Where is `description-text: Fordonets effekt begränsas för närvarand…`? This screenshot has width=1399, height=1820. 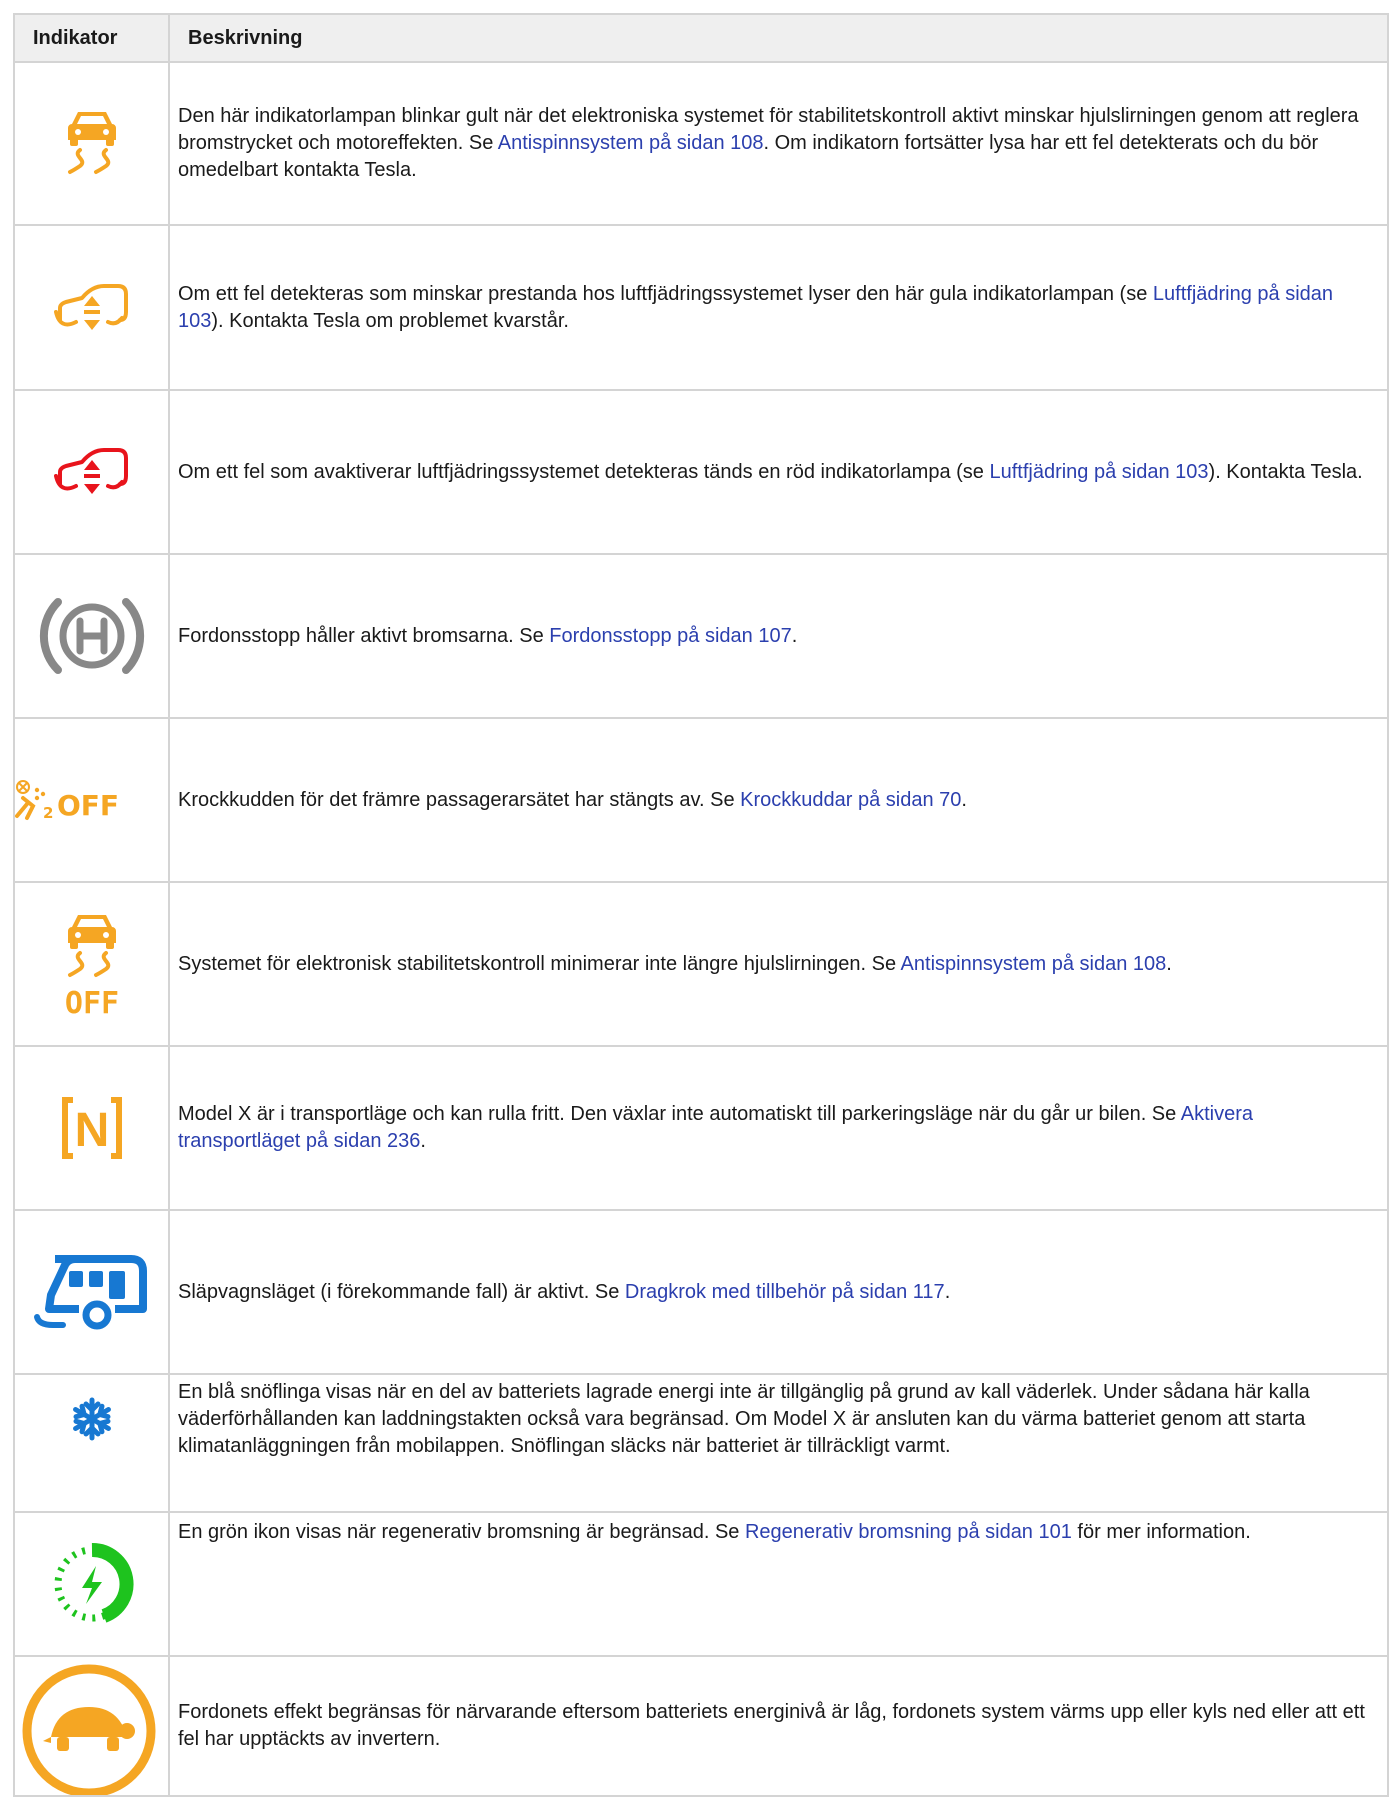
description-text: Fordonets effekt begränsas för närvarand… is located at coordinates (771, 1725).